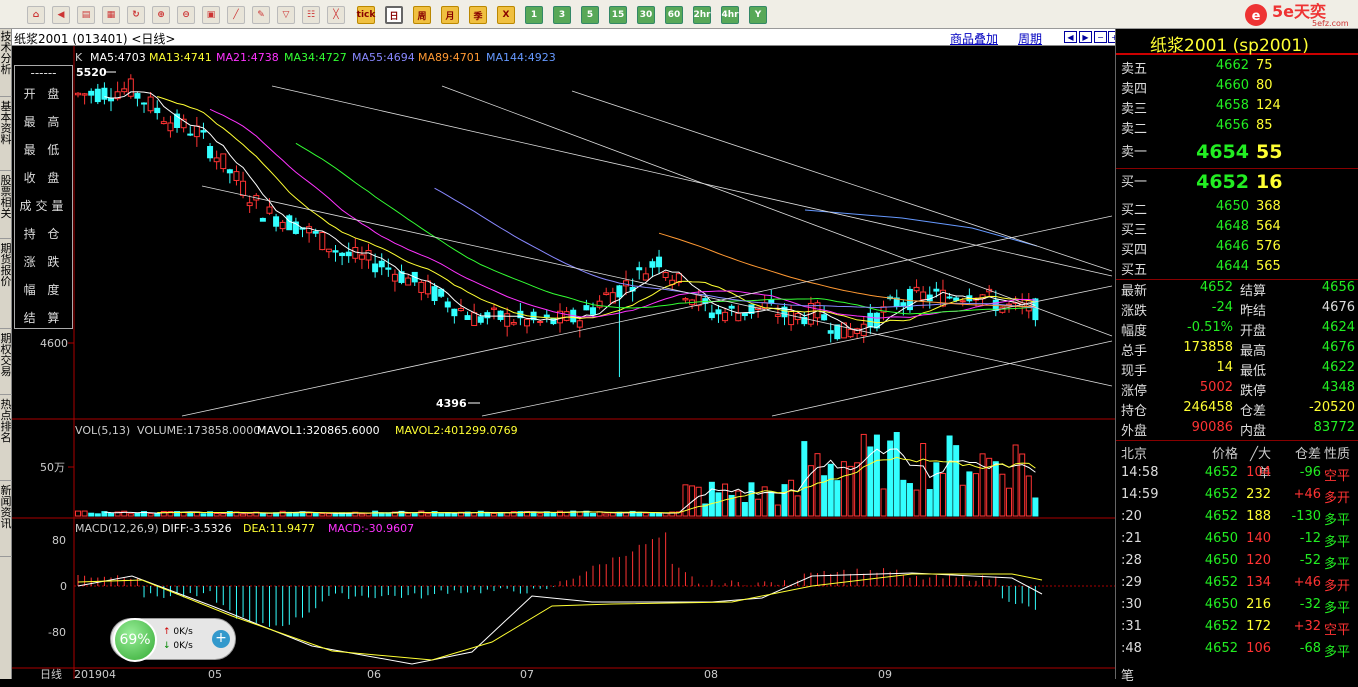  Describe the element at coordinates (236, 15) in the screenshot. I see `draw-icon: ╱` at that location.